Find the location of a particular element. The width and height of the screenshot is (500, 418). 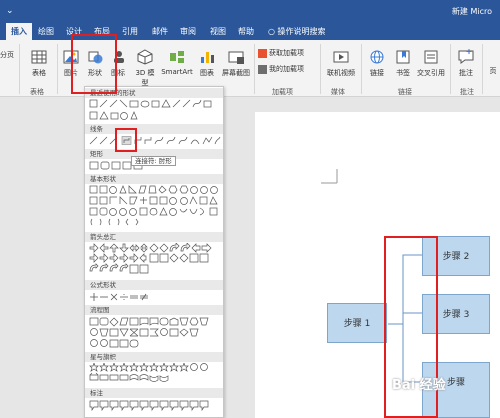

tell-me-text: 操作说明搜索 is located at coordinates (301, 31).